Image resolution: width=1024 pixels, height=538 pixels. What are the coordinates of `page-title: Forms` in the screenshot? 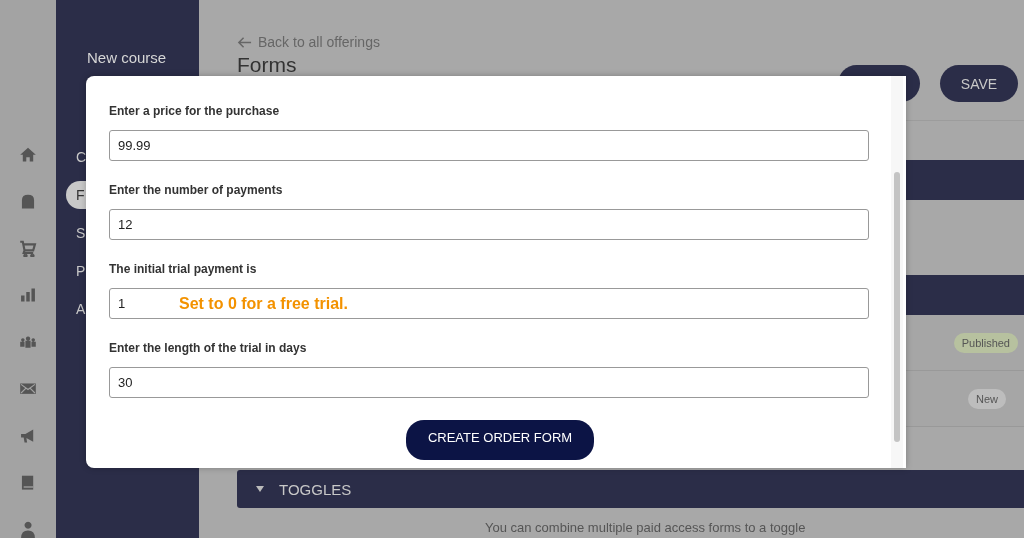 It's located at (267, 65).